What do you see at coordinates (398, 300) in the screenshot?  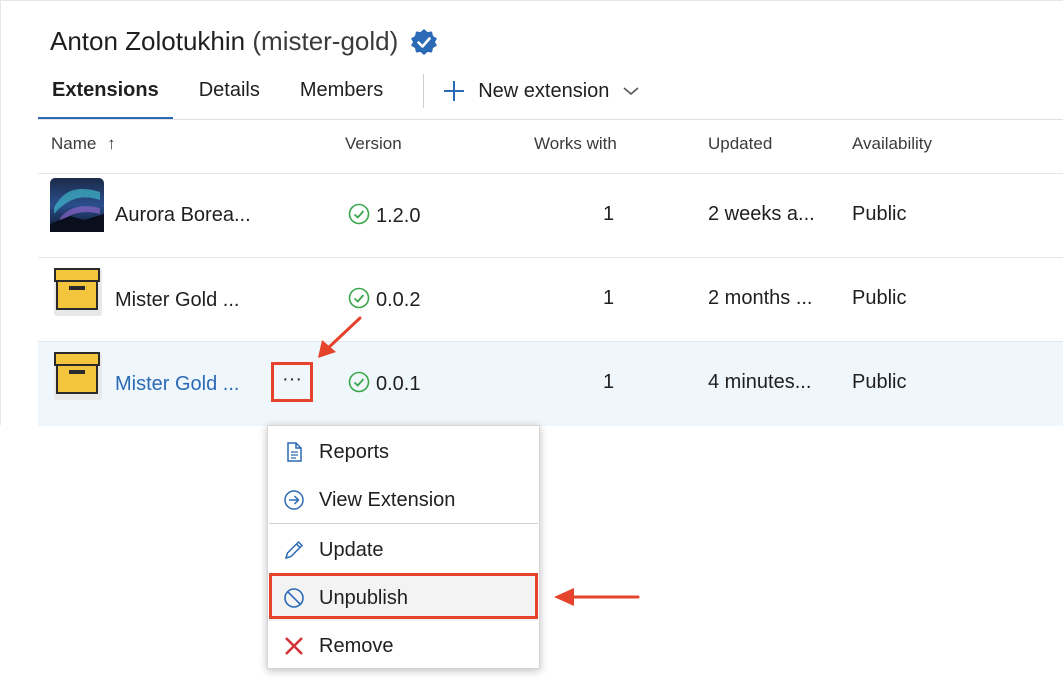 I see `row-version-text: 0.0.2` at bounding box center [398, 300].